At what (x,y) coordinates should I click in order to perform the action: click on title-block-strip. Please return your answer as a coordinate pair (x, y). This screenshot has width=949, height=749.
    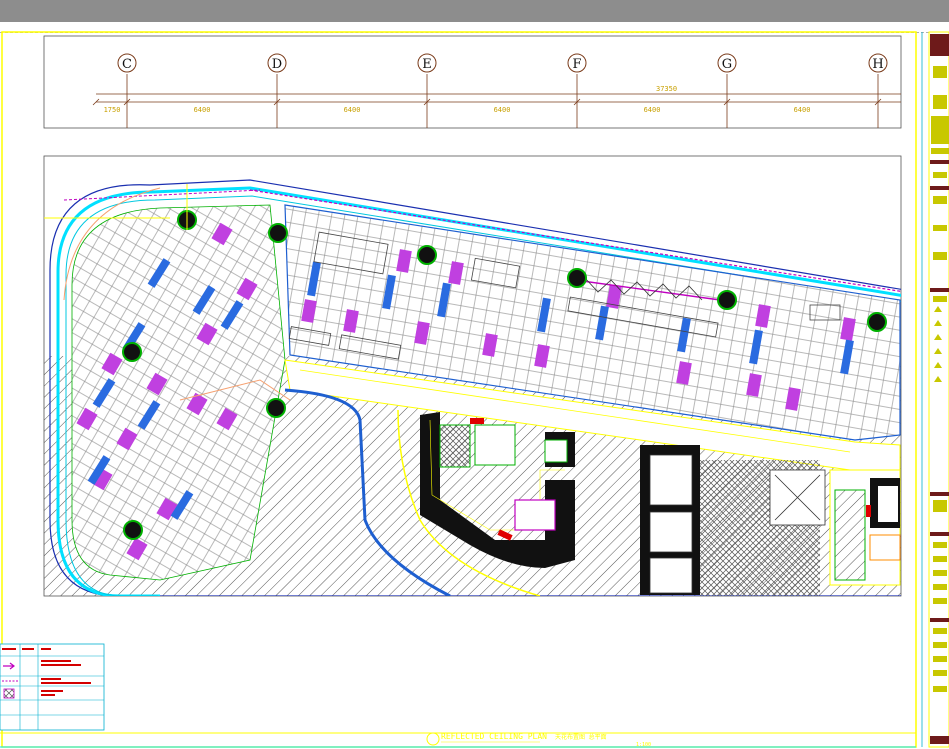
    Looking at the image, I should click on (935, 389).